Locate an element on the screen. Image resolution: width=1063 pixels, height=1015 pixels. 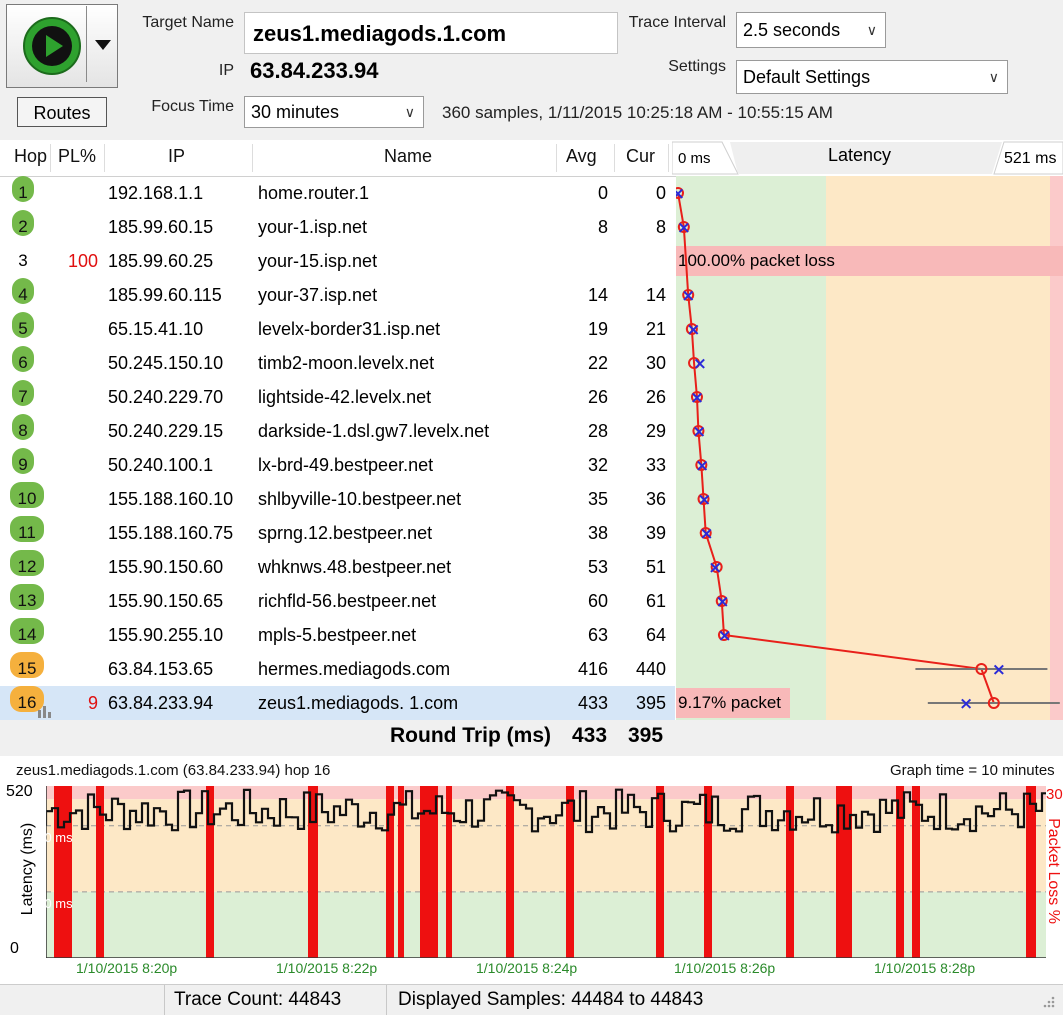
hop-badge: 2 is located at coordinates (23, 223).